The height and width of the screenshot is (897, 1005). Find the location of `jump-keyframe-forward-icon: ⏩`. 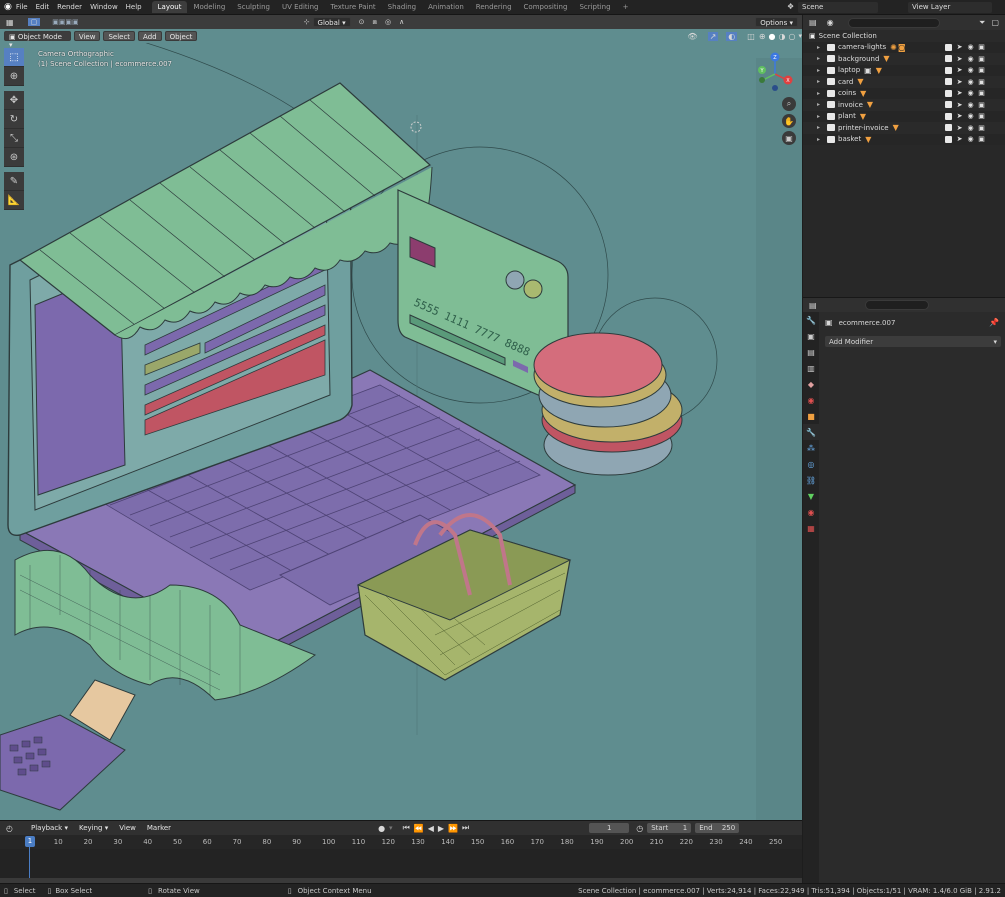

jump-keyframe-forward-icon: ⏩ is located at coordinates (453, 828).